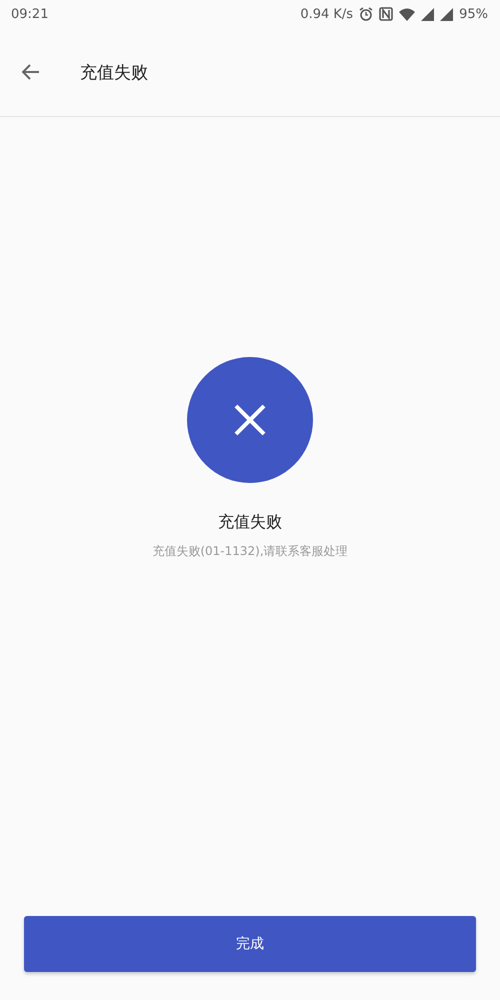 The width and height of the screenshot is (500, 1000). What do you see at coordinates (250, 551) in the screenshot?
I see `result-message: 充值失败(01-1132),请联系客服处理` at bounding box center [250, 551].